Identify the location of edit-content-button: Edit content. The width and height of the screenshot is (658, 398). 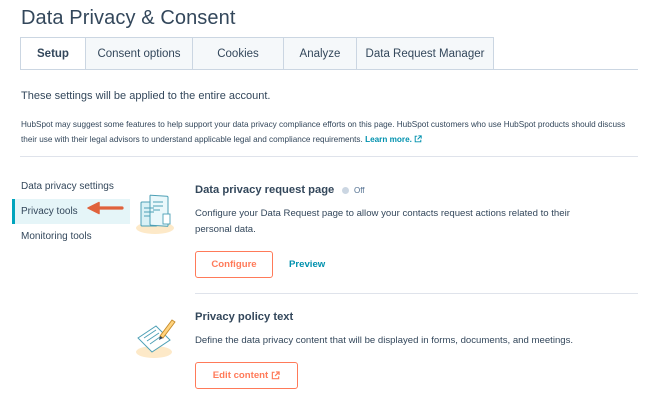
(246, 375).